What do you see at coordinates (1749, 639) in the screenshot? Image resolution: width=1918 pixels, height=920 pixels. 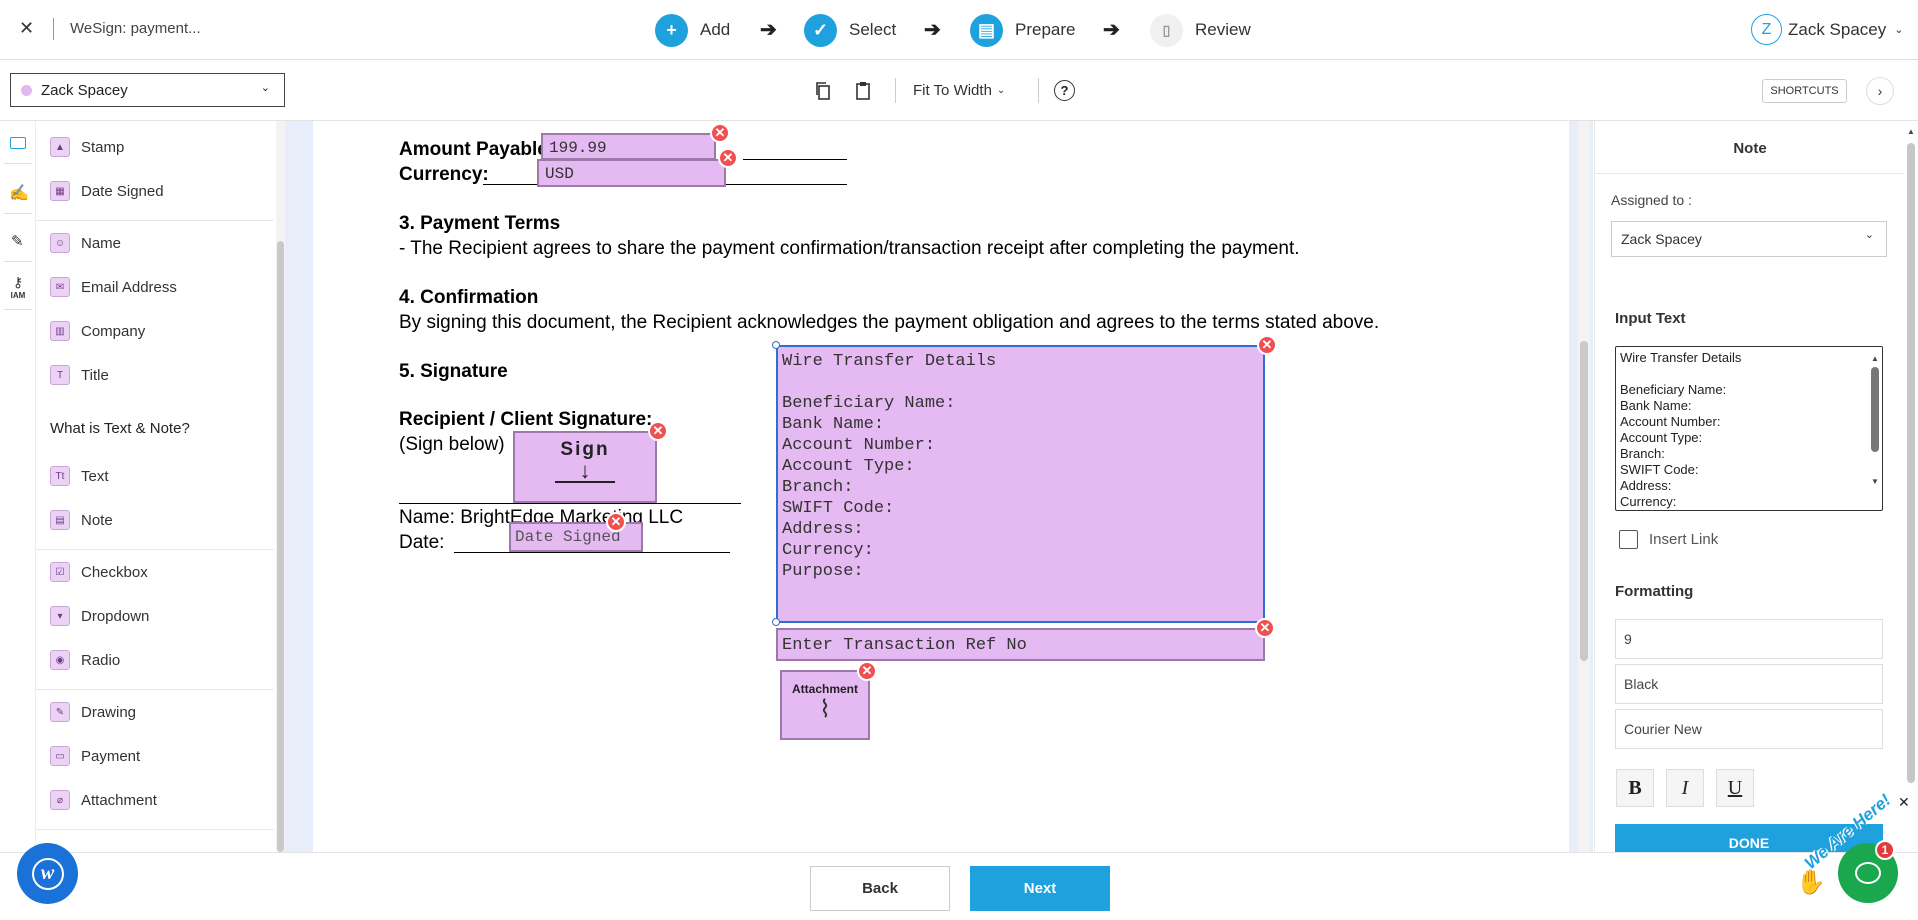 I see `font-size-input: 9` at bounding box center [1749, 639].